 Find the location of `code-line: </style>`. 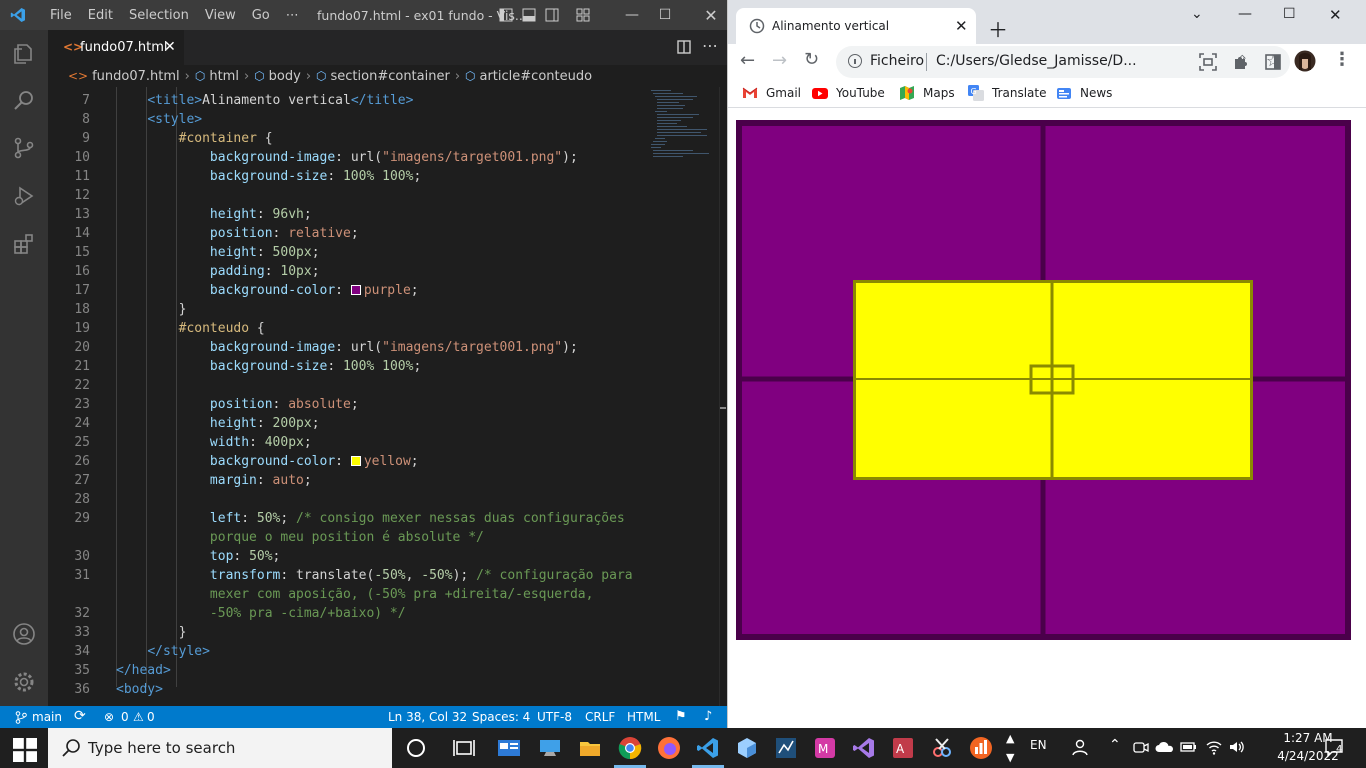

code-line: </style> is located at coordinates (163, 651).